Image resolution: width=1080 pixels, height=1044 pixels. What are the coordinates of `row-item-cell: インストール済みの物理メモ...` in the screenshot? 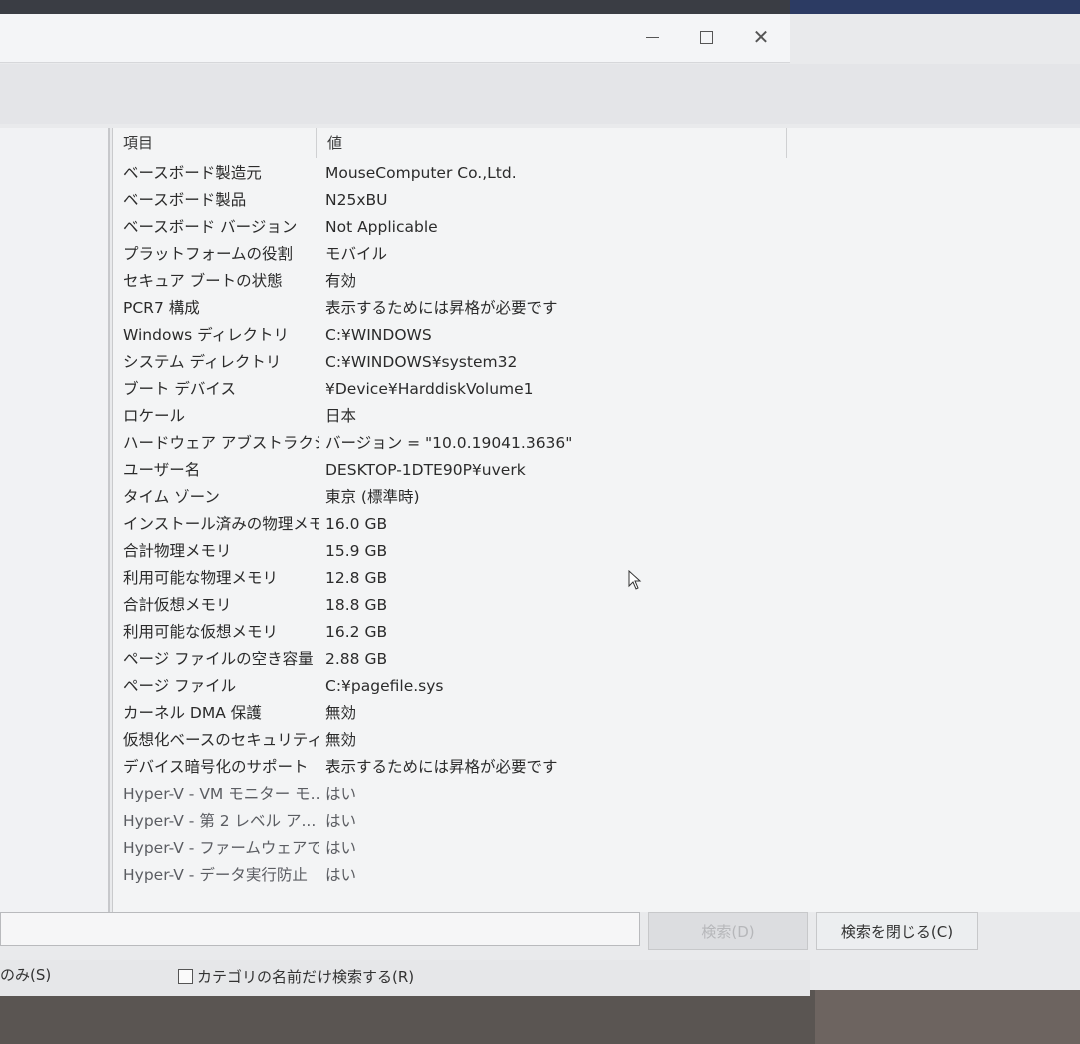 It's located at (221, 524).